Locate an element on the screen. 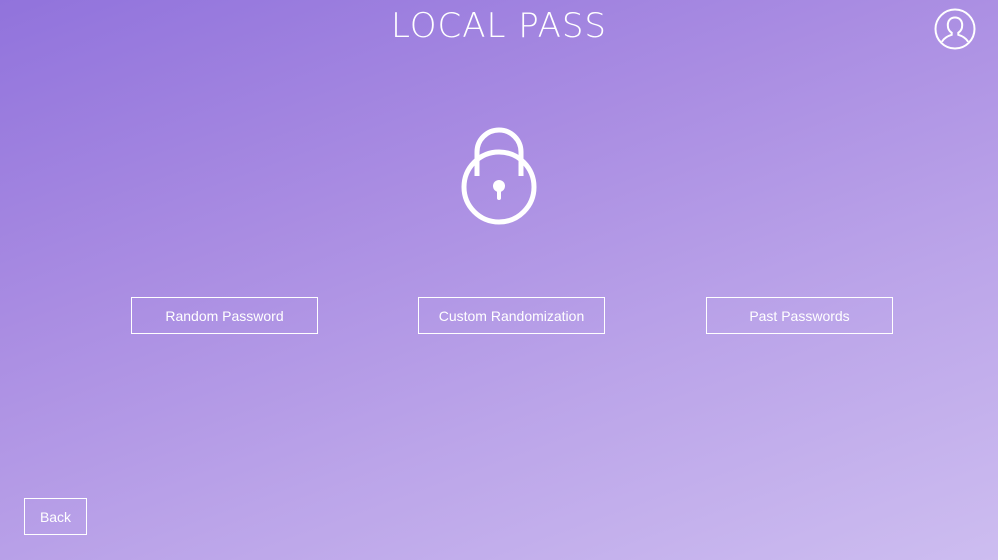  padlock-icon is located at coordinates (499, 176).